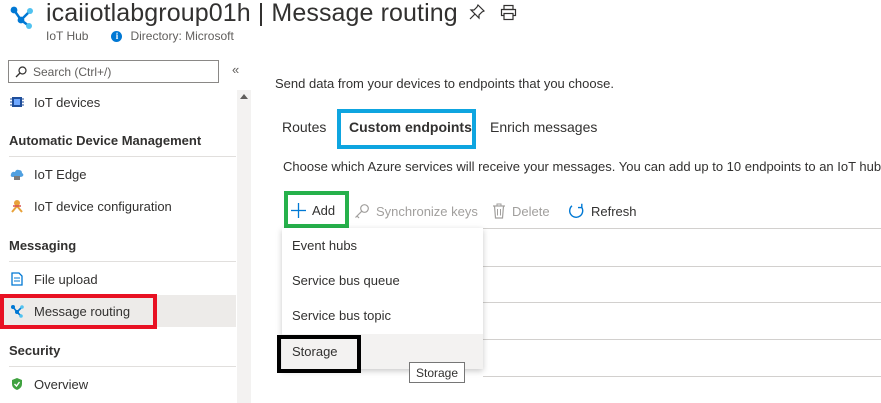  I want to click on resource-subtitle: IoT Hub i Directory: Microsoft, so click(140, 36).